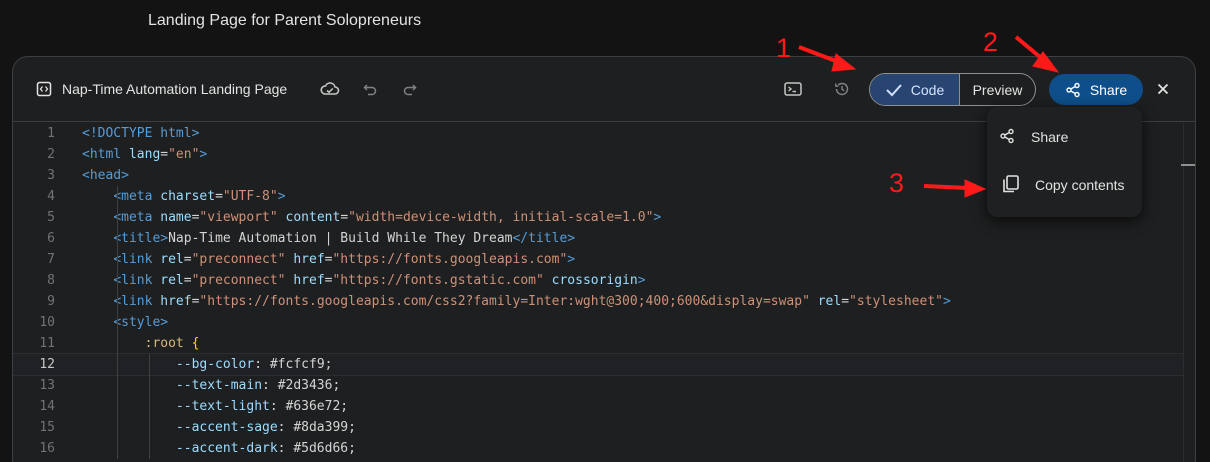 Image resolution: width=1210 pixels, height=462 pixels. Describe the element at coordinates (199, 196) in the screenshot. I see `code-text: <meta charset="UTF-8">` at that location.